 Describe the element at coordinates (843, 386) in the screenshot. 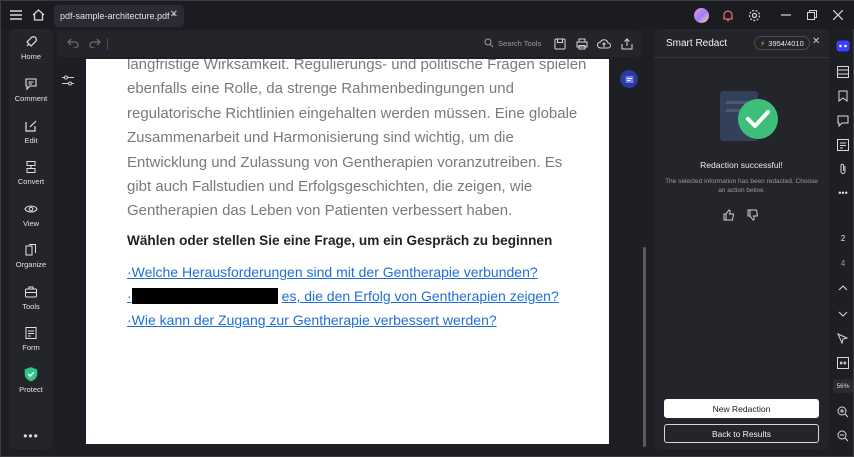

I see `zoom-level: 56%` at that location.